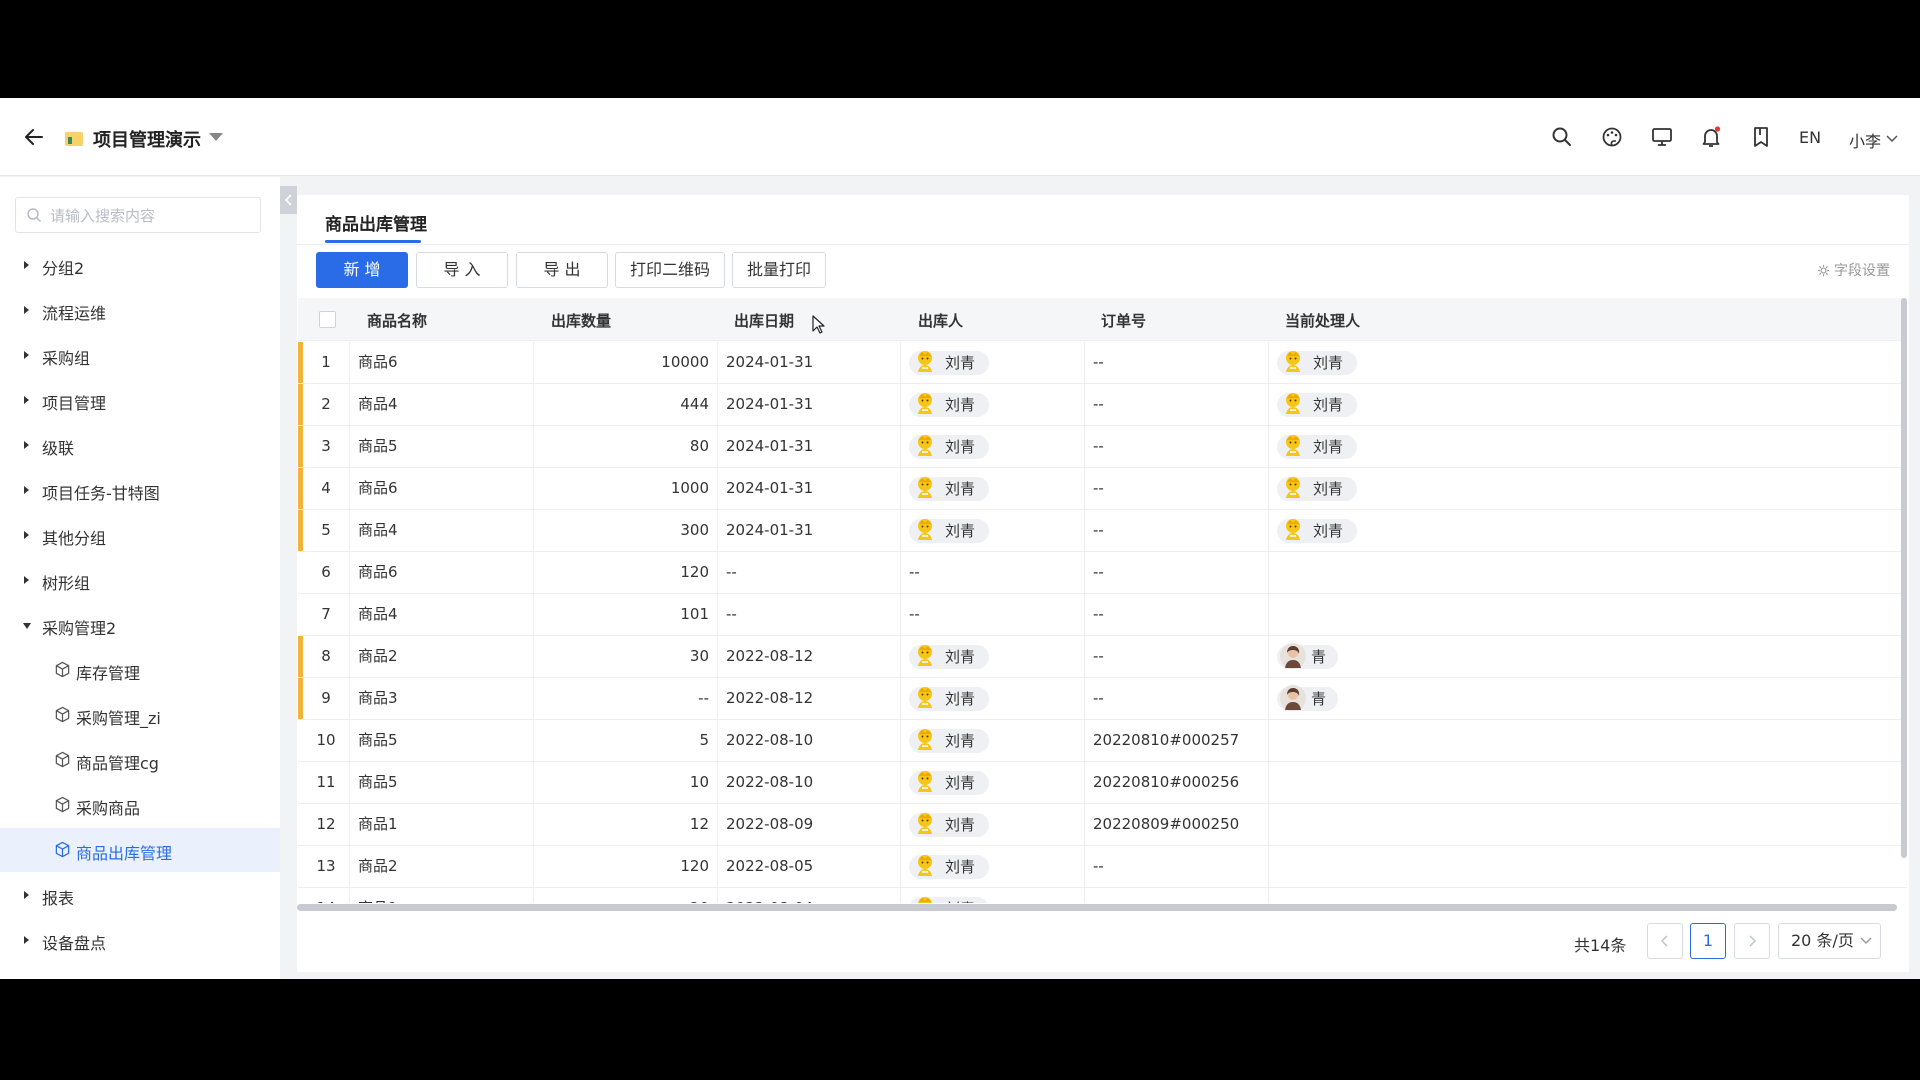 Image resolution: width=1920 pixels, height=1080 pixels. What do you see at coordinates (140, 265) in the screenshot?
I see `sidebar-group: 分组2` at bounding box center [140, 265].